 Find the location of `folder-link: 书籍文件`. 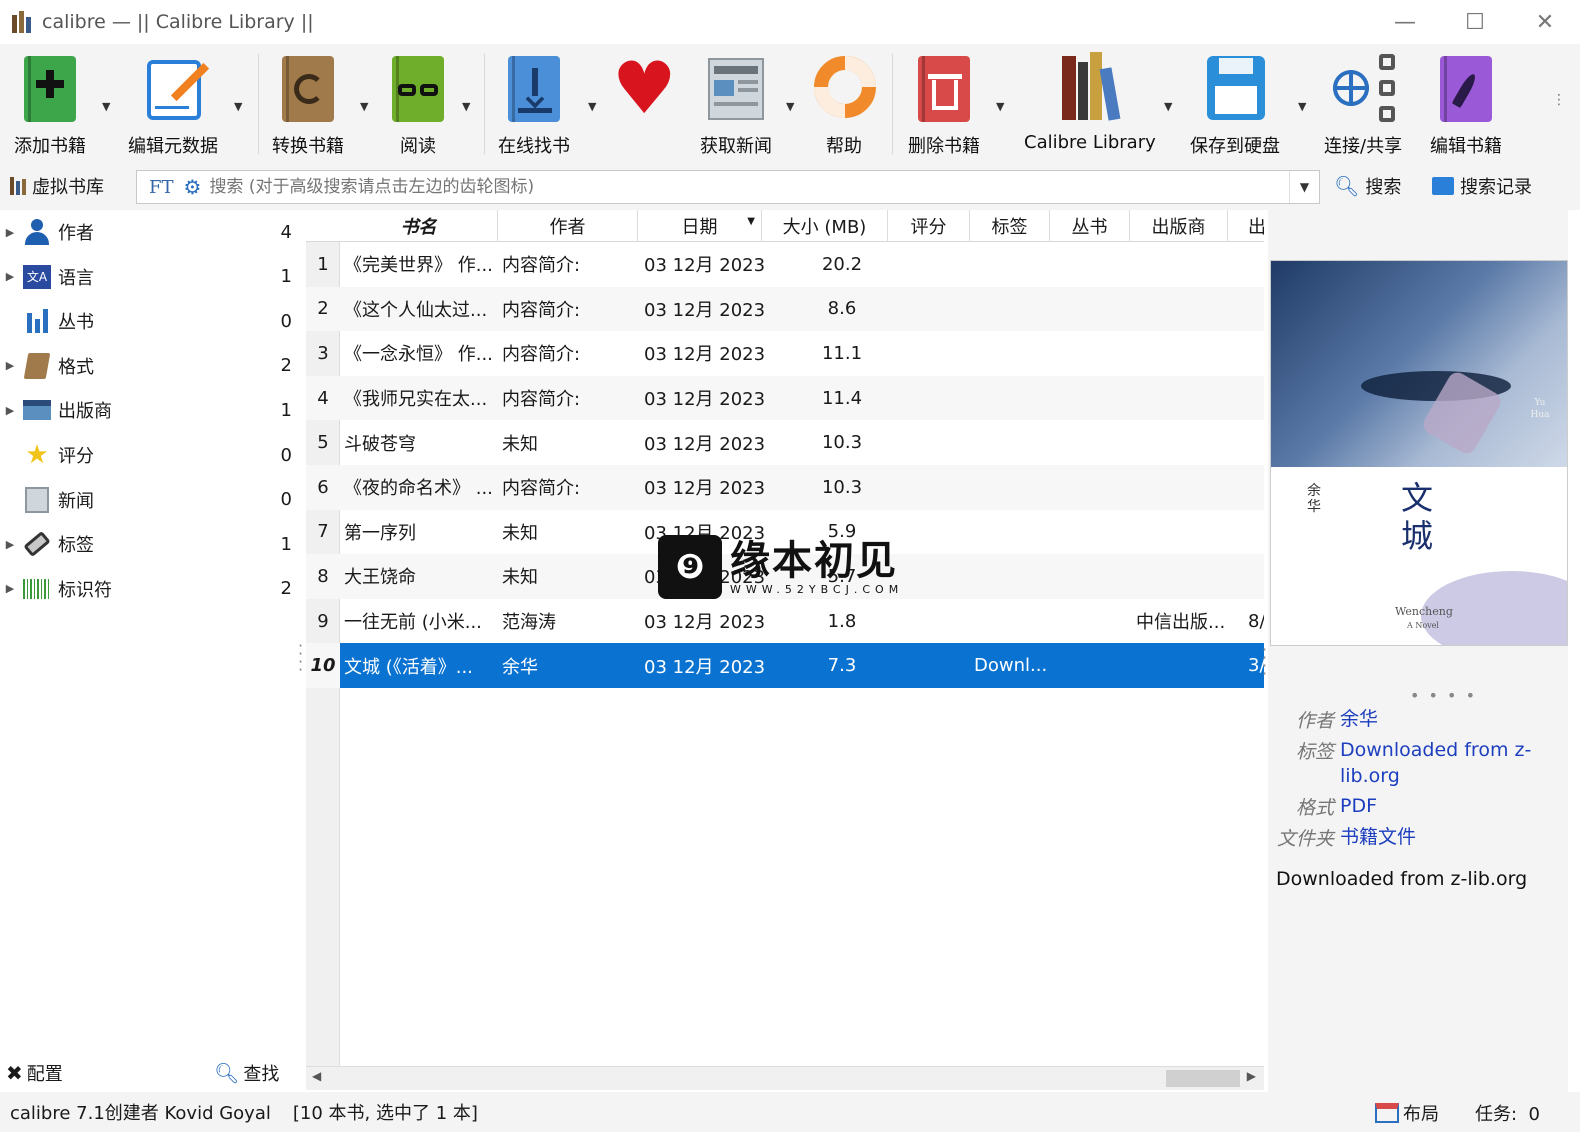

folder-link: 书籍文件 is located at coordinates (1378, 837).